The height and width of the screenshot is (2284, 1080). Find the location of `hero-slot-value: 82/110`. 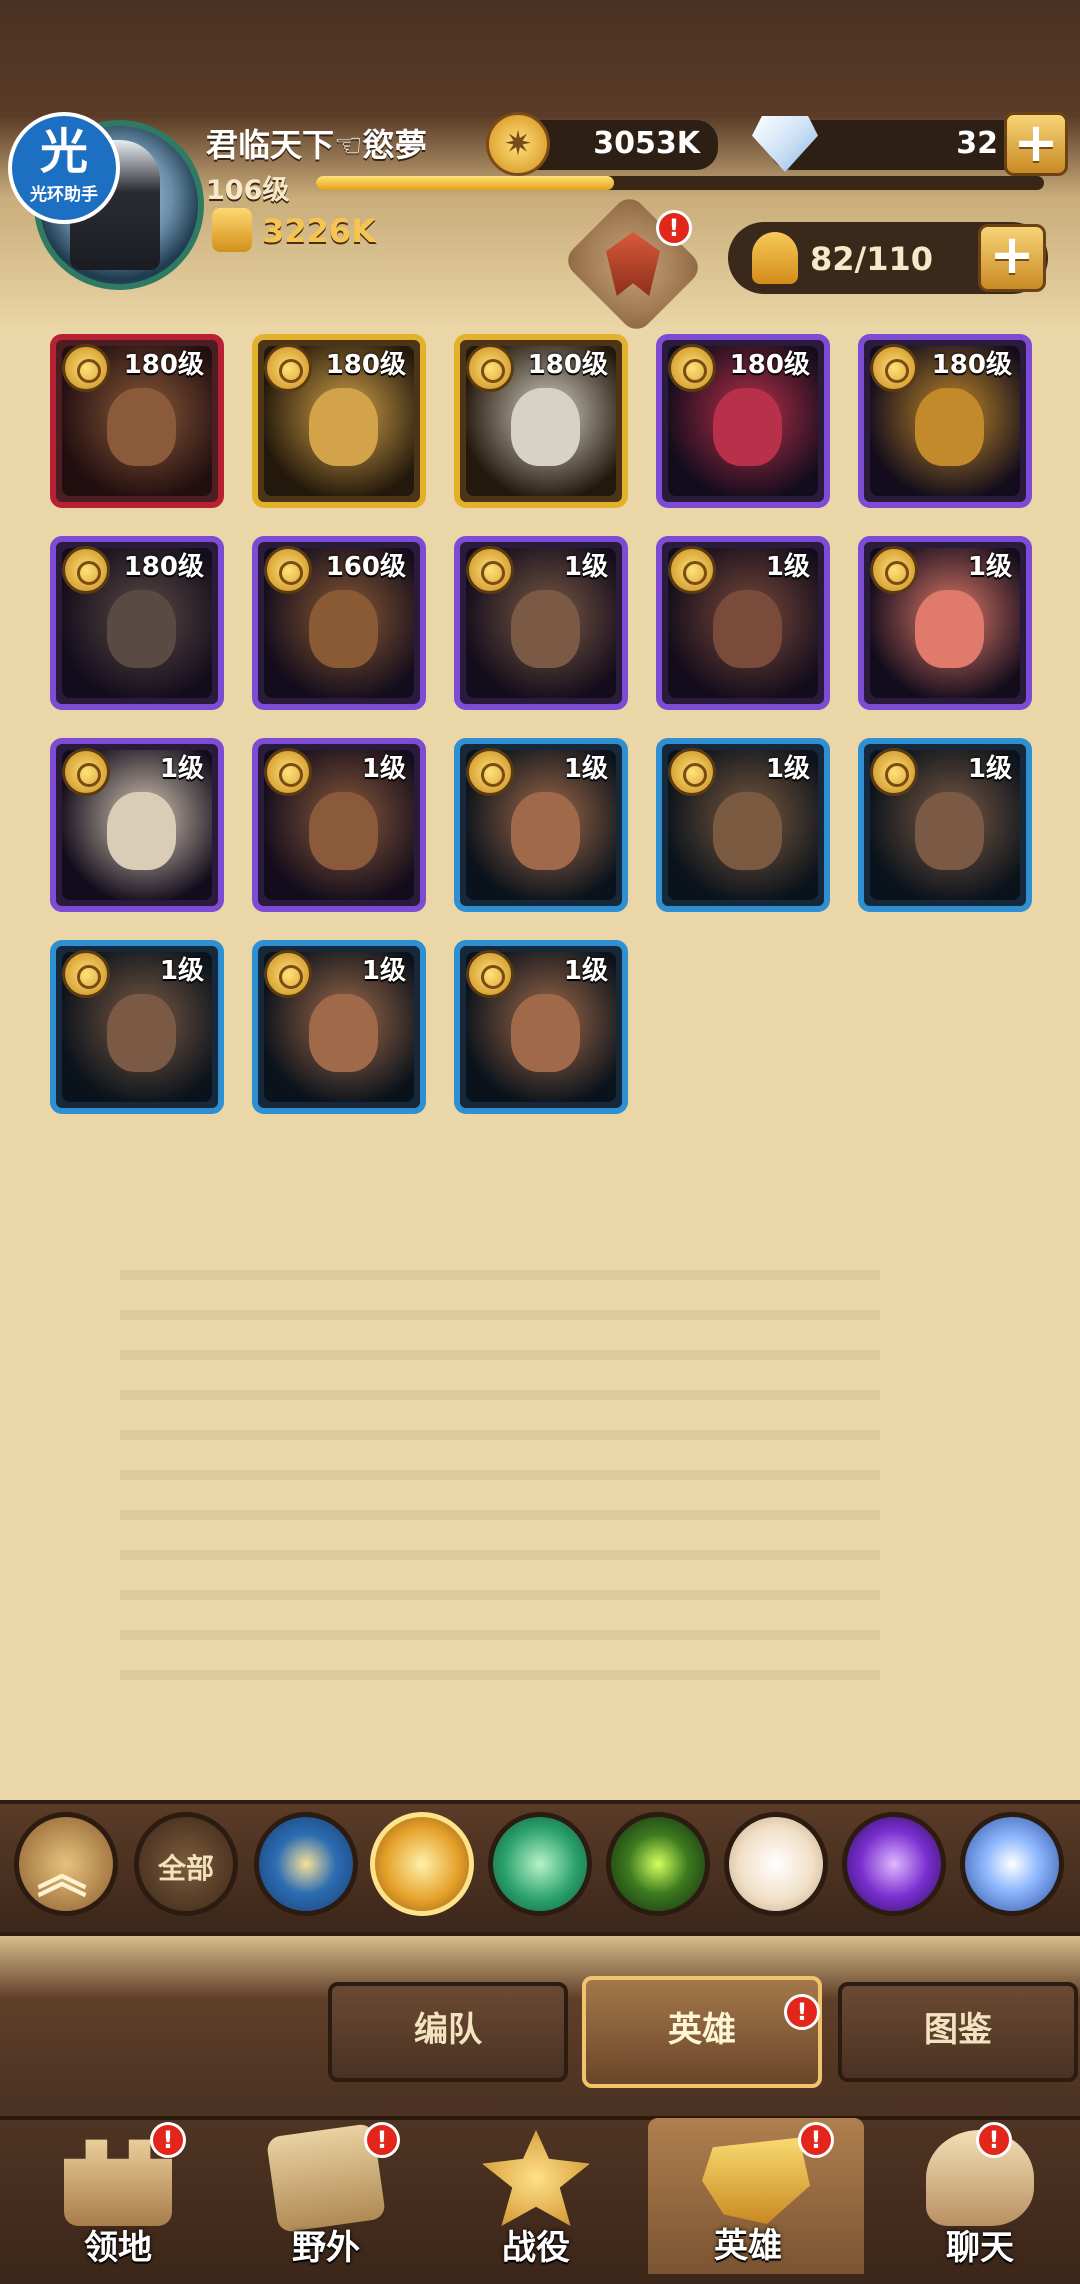

hero-slot-value: 82/110 is located at coordinates (872, 259).